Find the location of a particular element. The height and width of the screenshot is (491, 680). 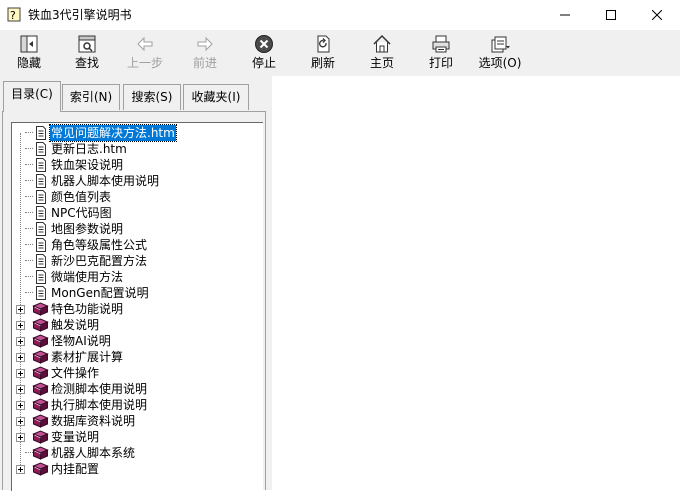

tree-item-label: 变量说明 is located at coordinates (75, 437).